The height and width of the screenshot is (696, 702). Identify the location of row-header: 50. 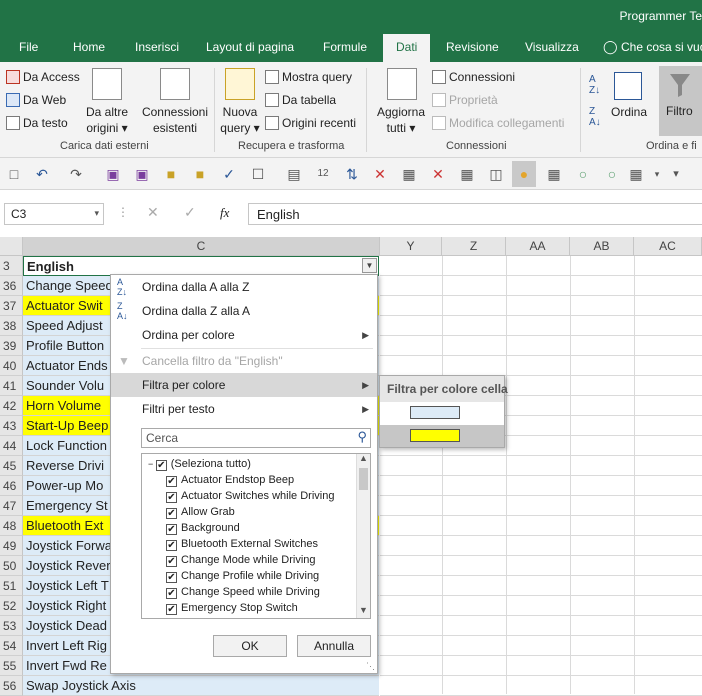
(11, 566).